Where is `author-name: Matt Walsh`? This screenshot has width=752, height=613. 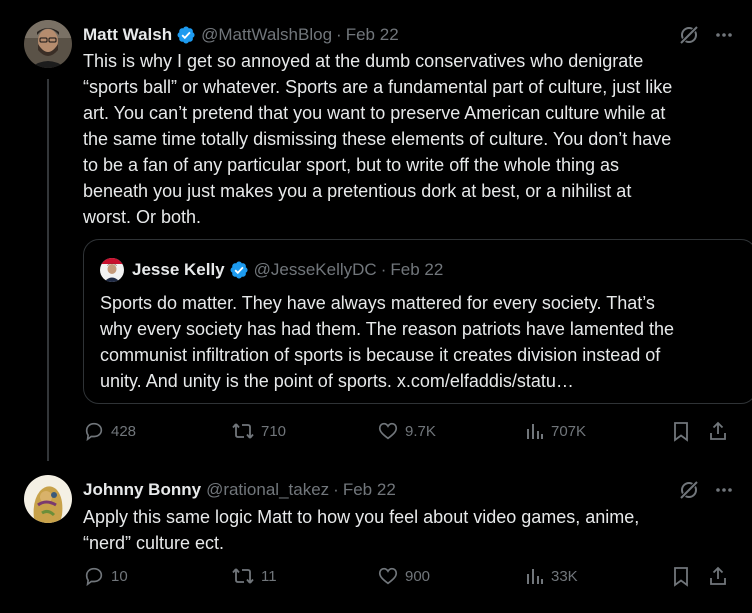
author-name: Matt Walsh is located at coordinates (127, 35).